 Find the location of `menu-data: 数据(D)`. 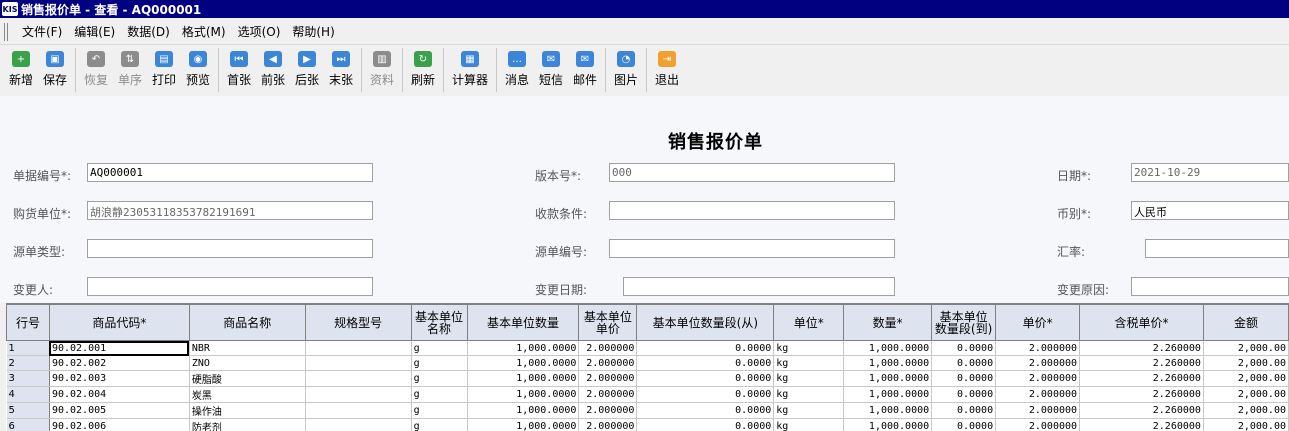

menu-data: 数据(D) is located at coordinates (148, 32).